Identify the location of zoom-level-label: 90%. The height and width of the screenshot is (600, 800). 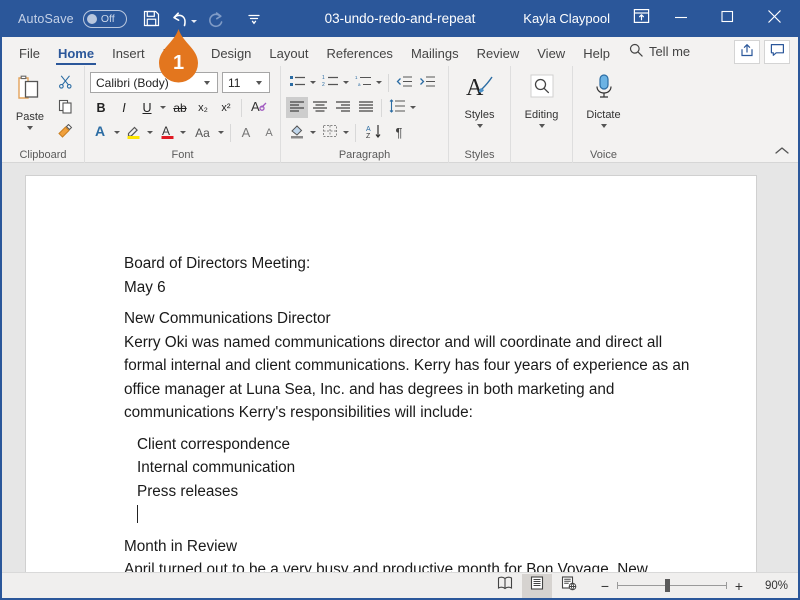
(772, 586).